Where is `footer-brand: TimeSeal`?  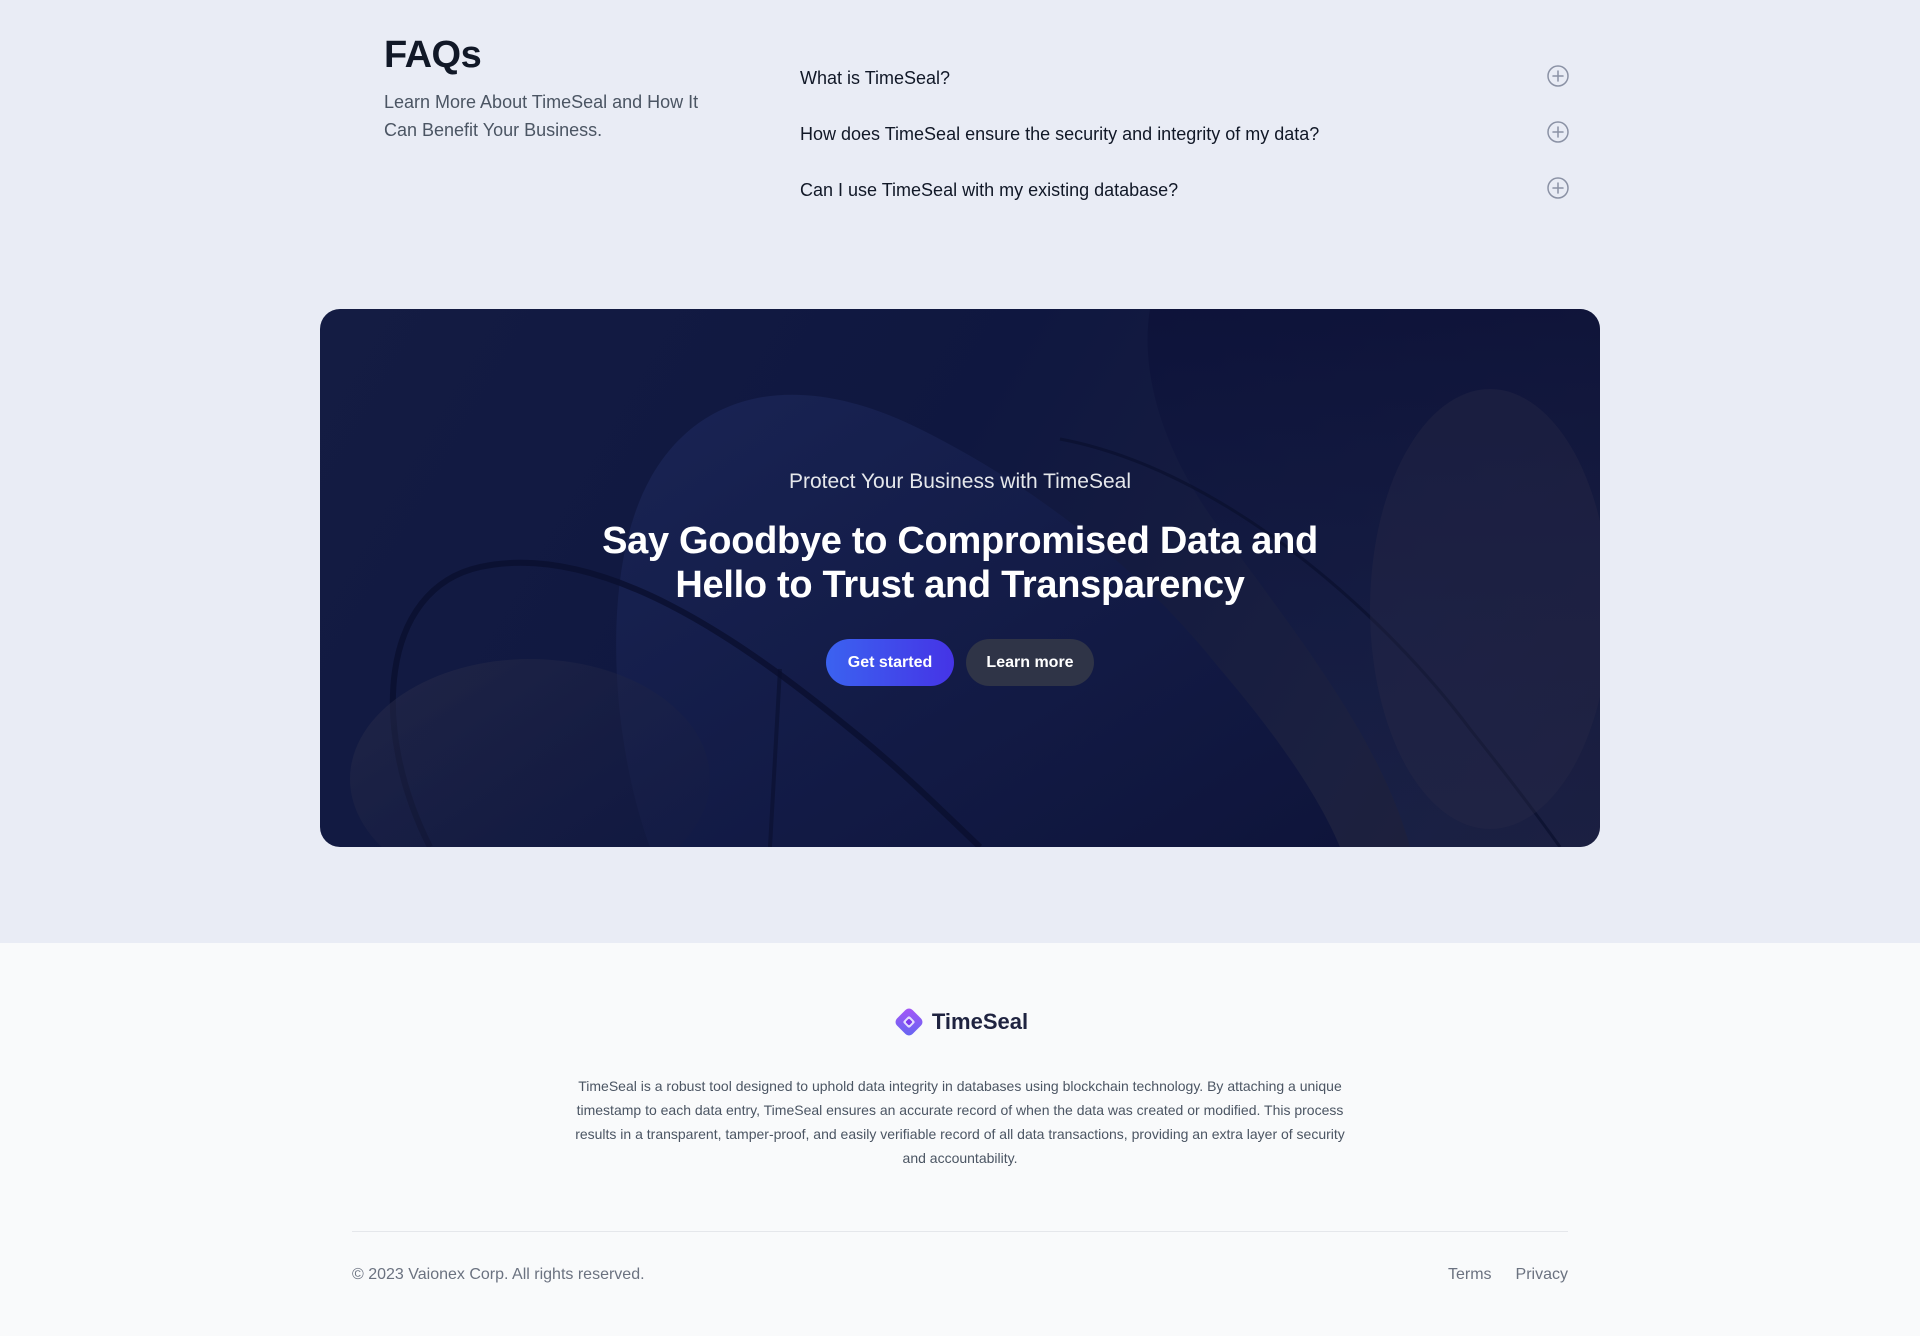 footer-brand: TimeSeal is located at coordinates (960, 1022).